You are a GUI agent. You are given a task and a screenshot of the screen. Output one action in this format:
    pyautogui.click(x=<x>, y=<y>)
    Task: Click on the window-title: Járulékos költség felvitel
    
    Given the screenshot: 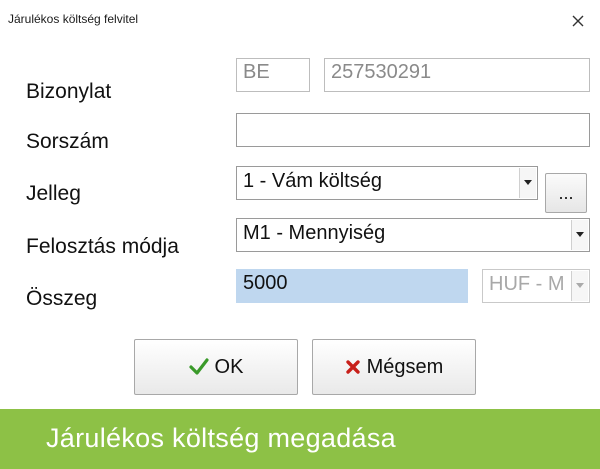 What is the action you would take?
    pyautogui.click(x=73, y=19)
    